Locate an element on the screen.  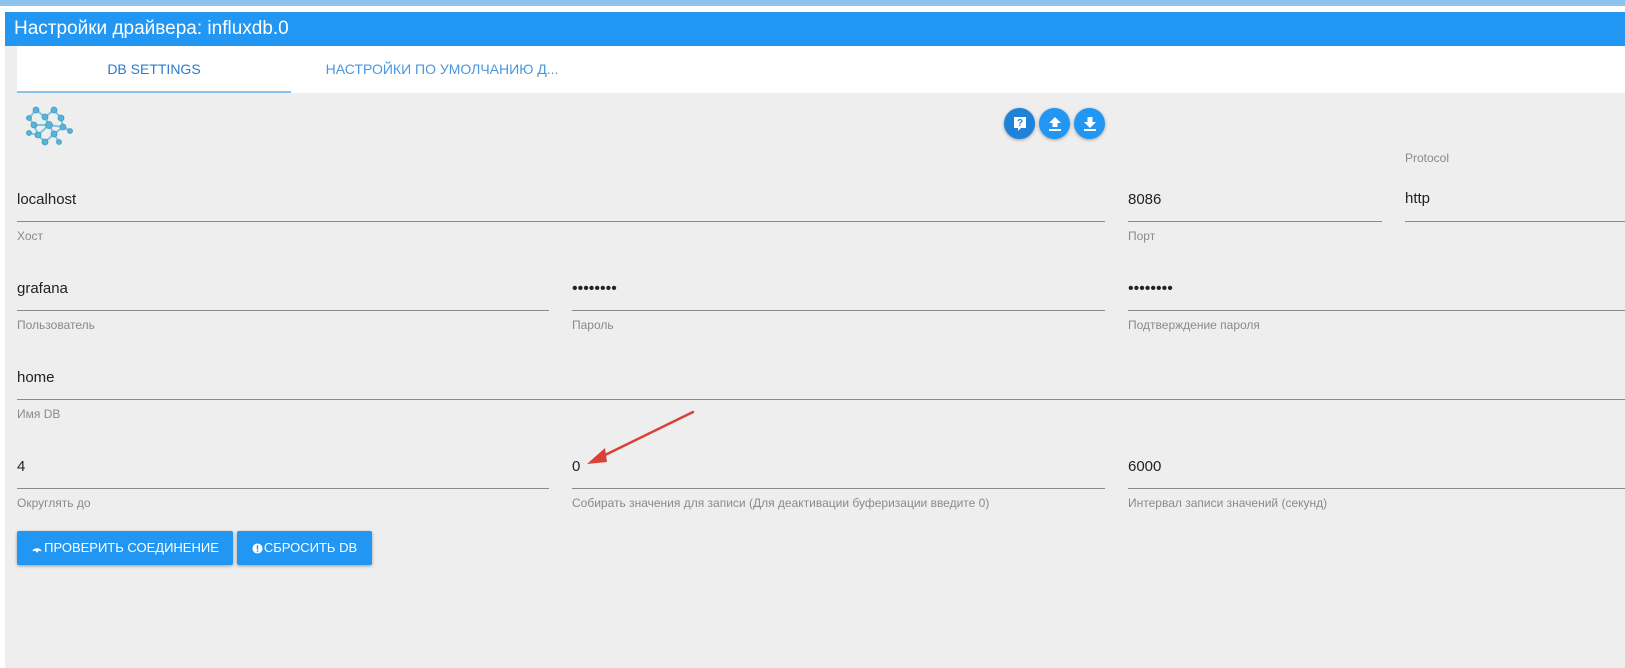
password-underline is located at coordinates (838, 310).